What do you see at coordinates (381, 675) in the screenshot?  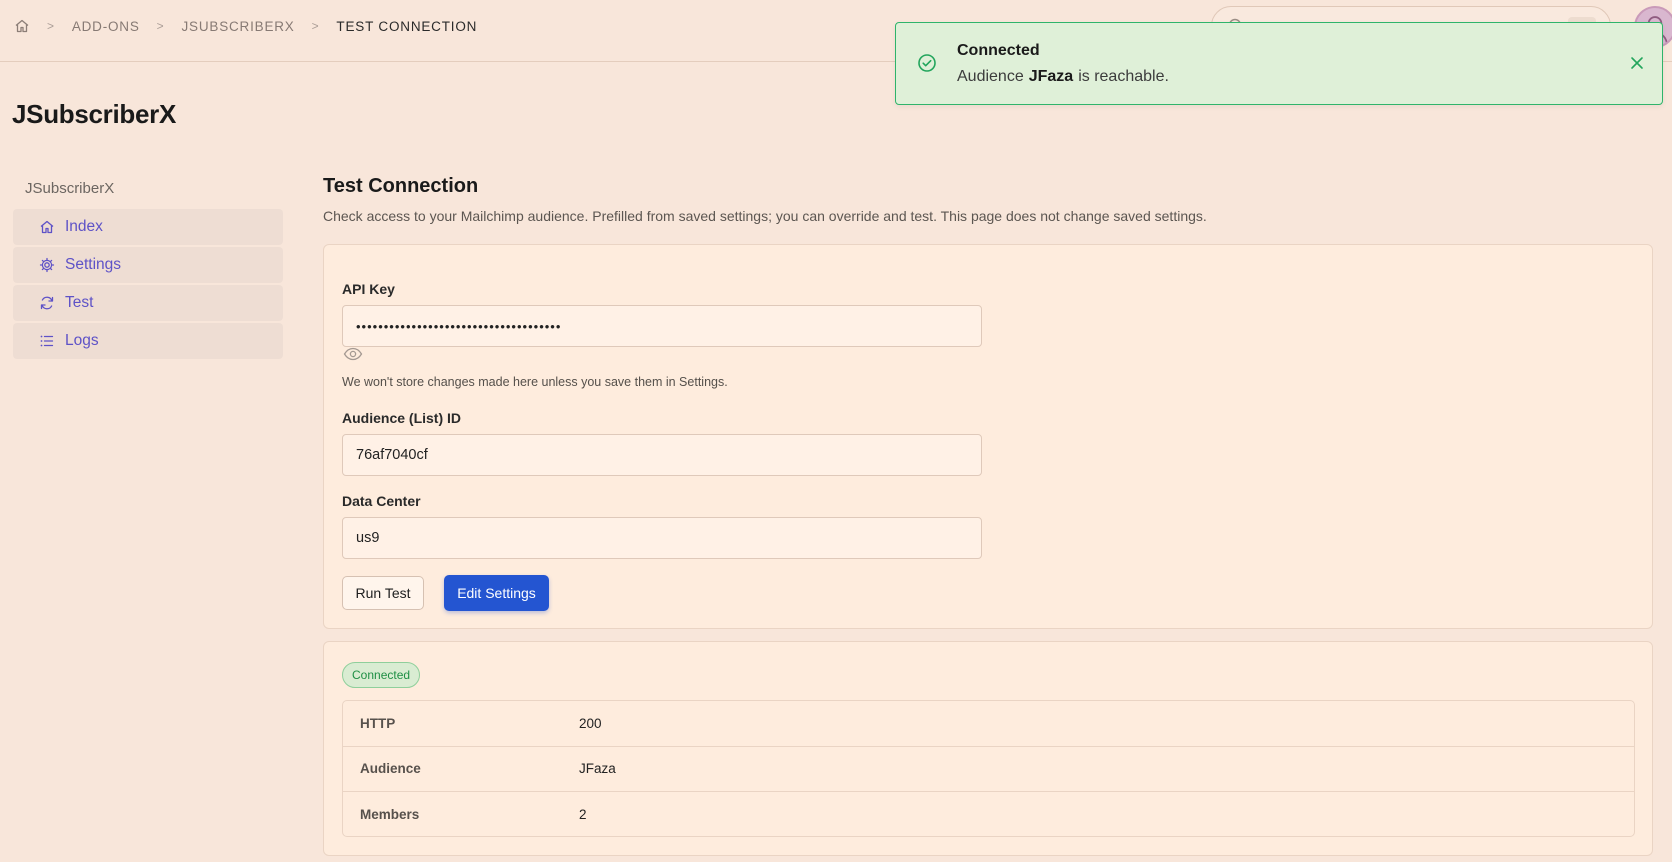 I see `status-badge: Connected` at bounding box center [381, 675].